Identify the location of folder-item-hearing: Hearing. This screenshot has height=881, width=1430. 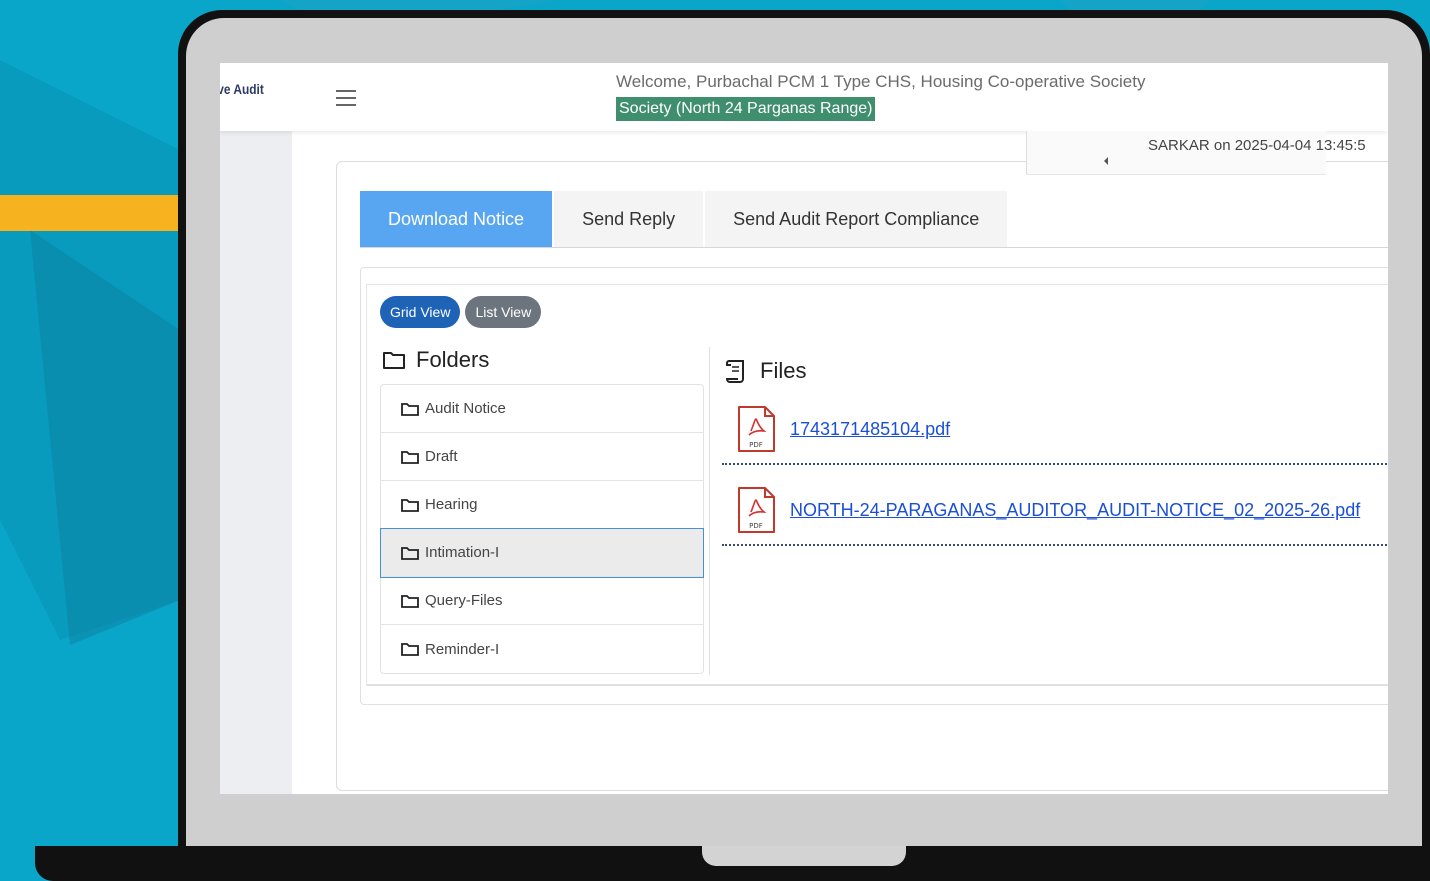
(542, 505).